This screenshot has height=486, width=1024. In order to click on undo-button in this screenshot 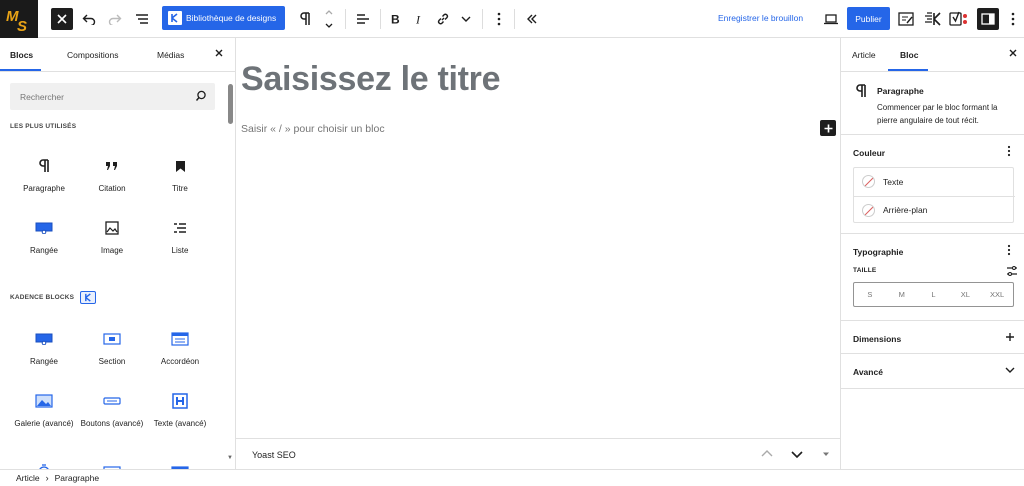, I will do `click(89, 19)`.